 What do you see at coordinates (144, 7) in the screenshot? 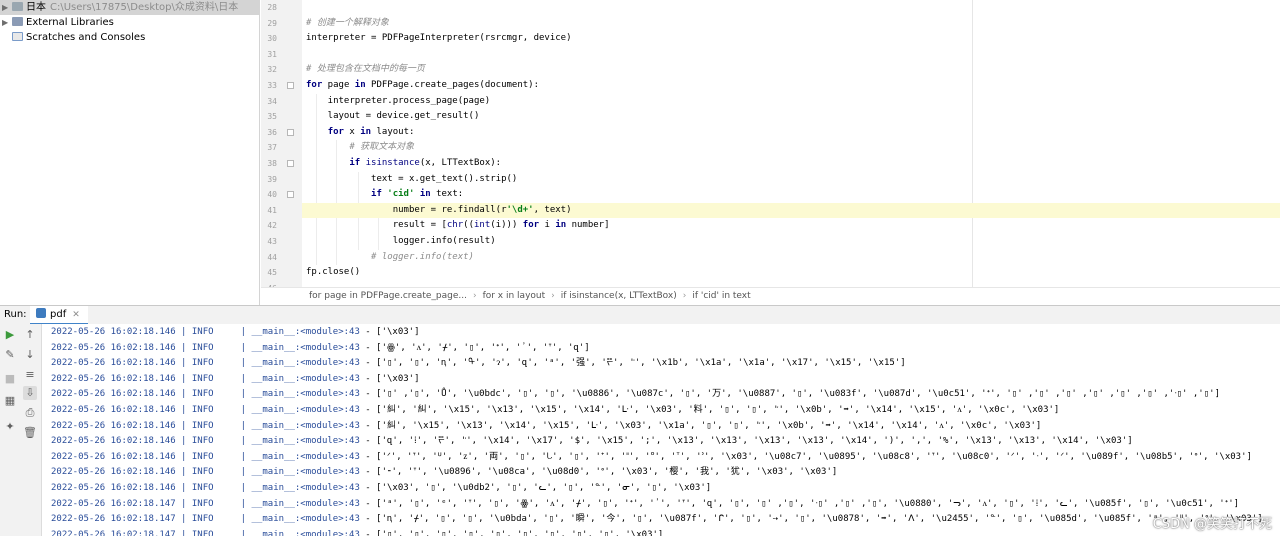
I see `tree-item-path: C:\Users\17875\Desktop\众成资料\日本` at bounding box center [144, 7].